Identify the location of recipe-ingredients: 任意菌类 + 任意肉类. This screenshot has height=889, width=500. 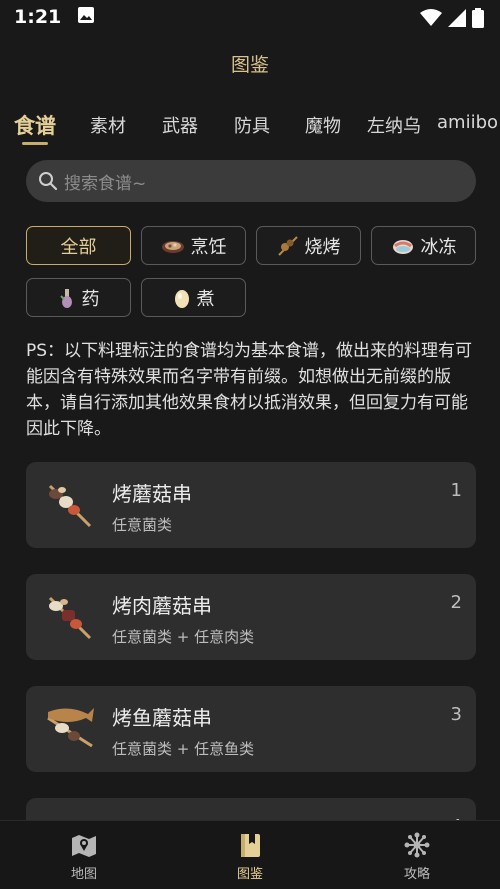
(183, 637).